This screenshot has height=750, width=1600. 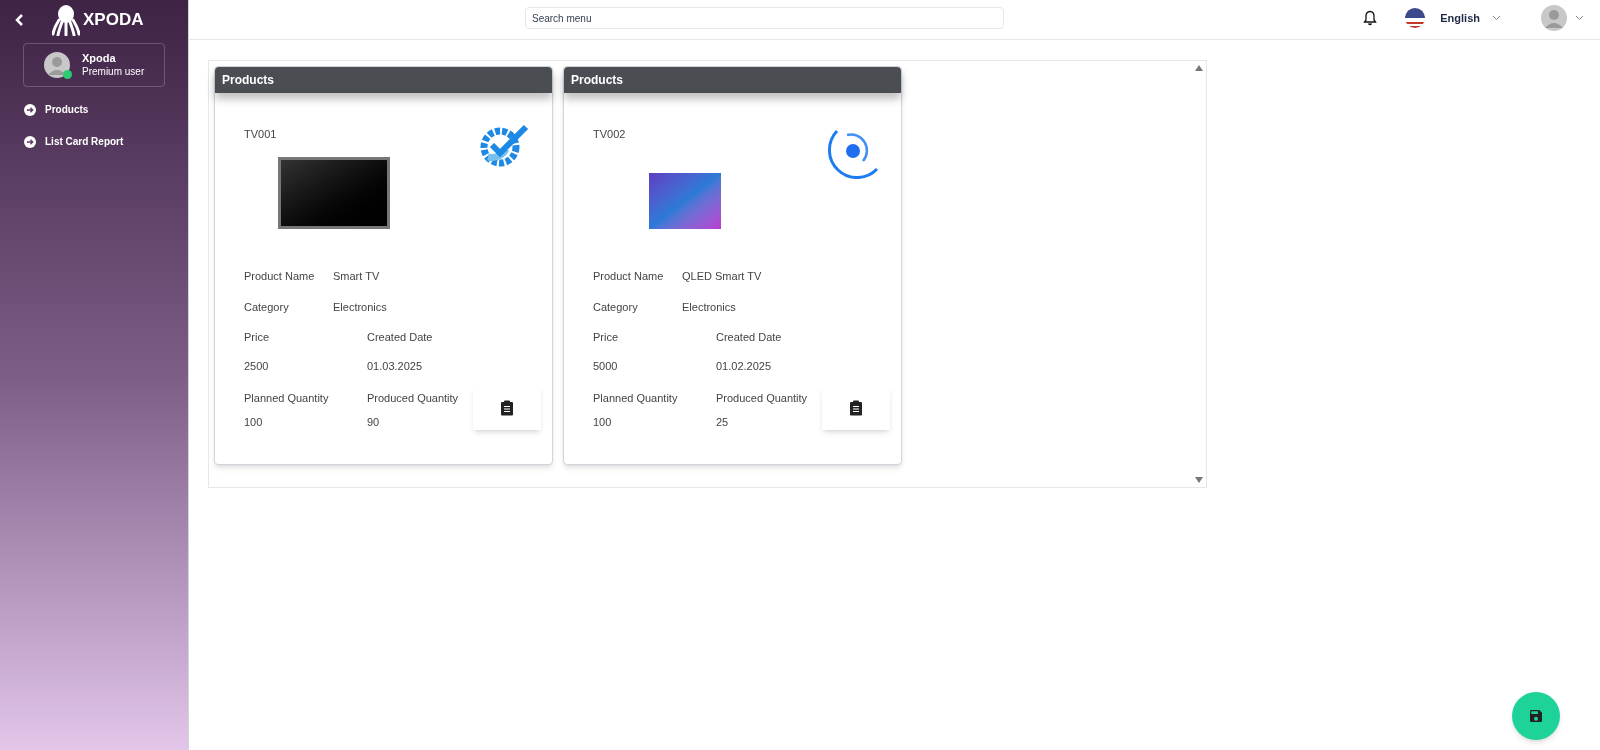 I want to click on field-value: 25, so click(x=722, y=422).